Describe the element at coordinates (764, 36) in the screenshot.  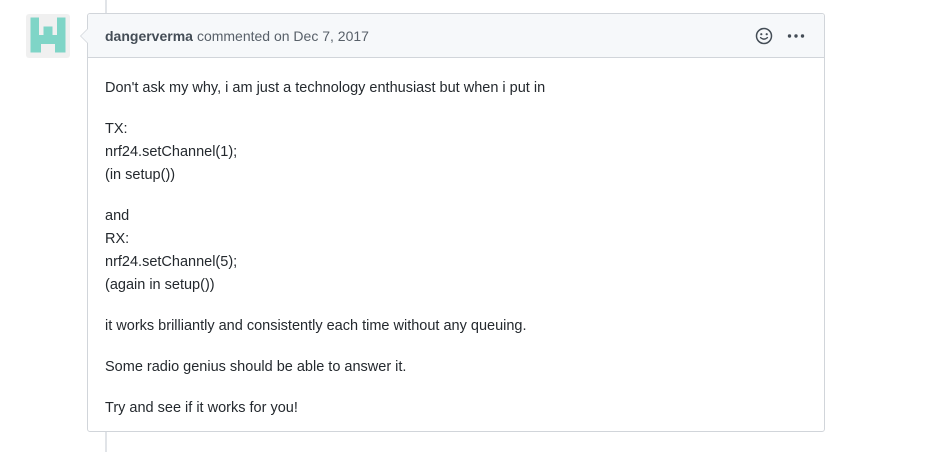
I see `smiley-icon` at that location.